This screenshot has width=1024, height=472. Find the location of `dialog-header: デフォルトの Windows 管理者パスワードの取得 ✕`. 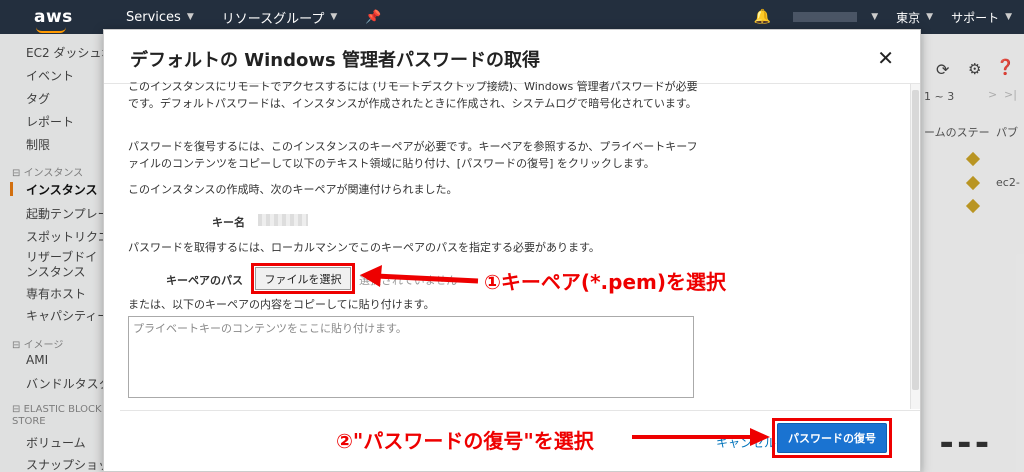

dialog-header: デフォルトの Windows 管理者パスワードの取得 ✕ is located at coordinates (512, 57).